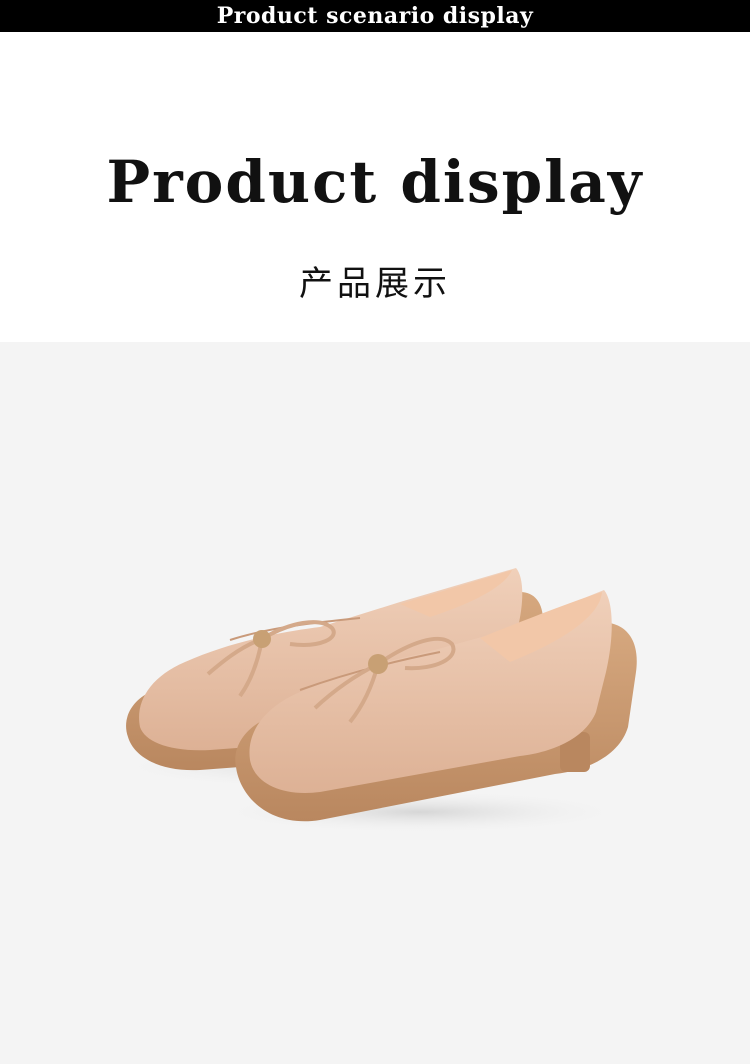  What do you see at coordinates (375, 16) in the screenshot?
I see `top-banner: Product scenario display` at bounding box center [375, 16].